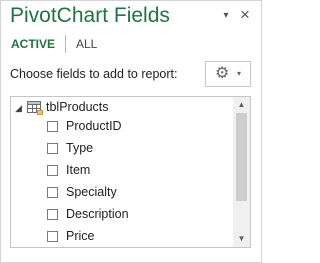 The width and height of the screenshot is (320, 263). Describe the element at coordinates (90, 15) in the screenshot. I see `pane-title: PivotChart Fields` at that location.